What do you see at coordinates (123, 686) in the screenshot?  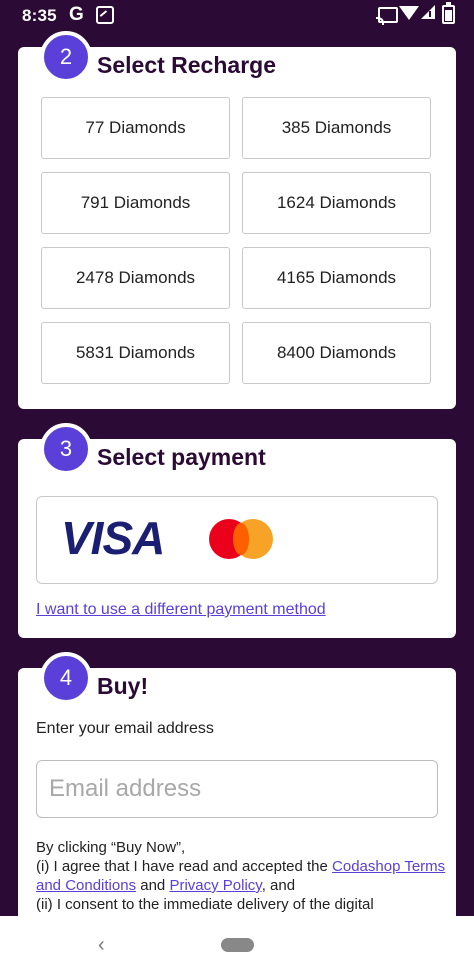 I see `buy-title: Buy!` at bounding box center [123, 686].